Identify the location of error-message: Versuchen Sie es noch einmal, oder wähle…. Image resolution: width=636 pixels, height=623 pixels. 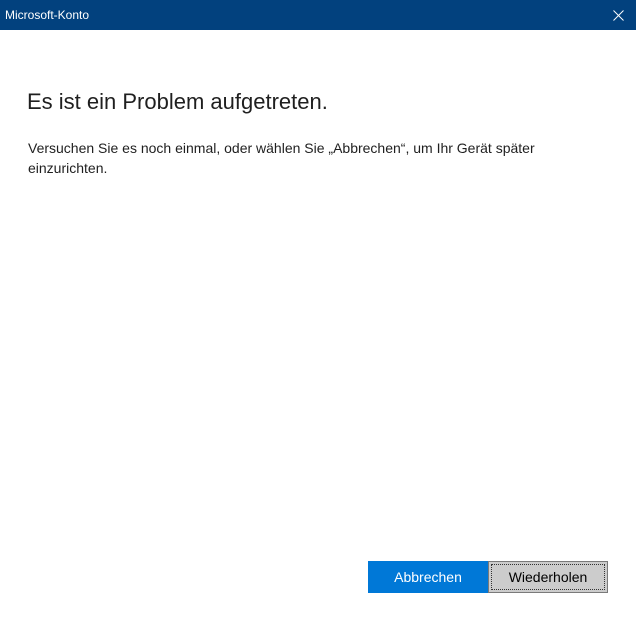
(281, 158).